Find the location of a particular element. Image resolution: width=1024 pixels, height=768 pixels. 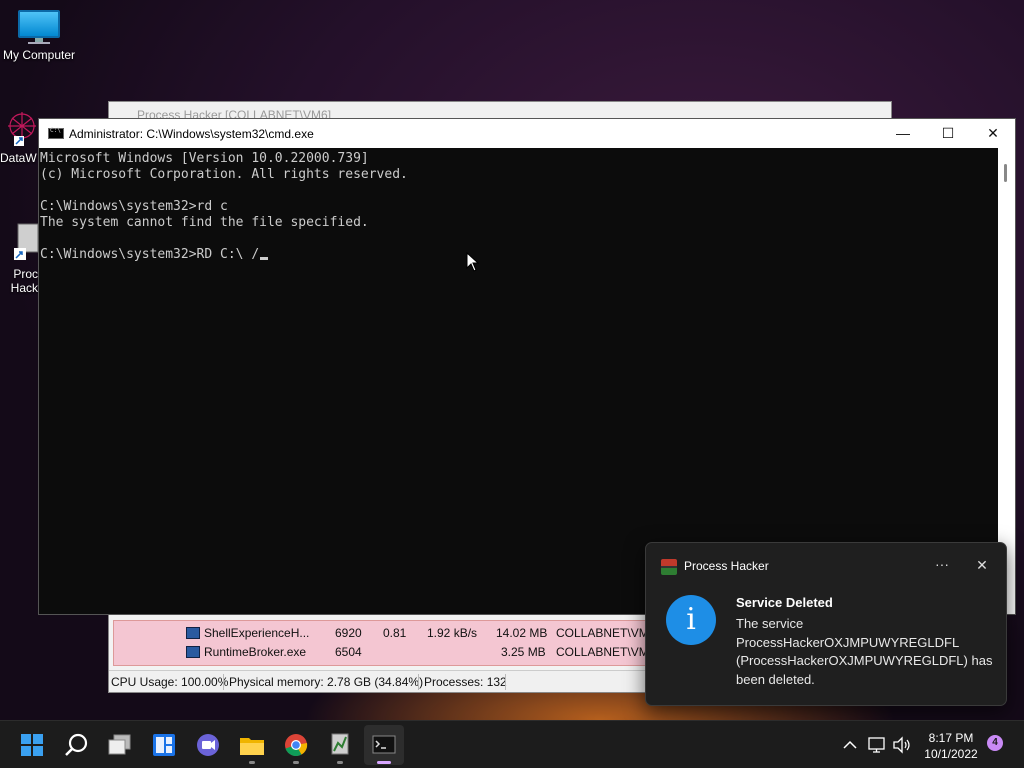

desktop-icon-label: DataW is located at coordinates (18, 158).